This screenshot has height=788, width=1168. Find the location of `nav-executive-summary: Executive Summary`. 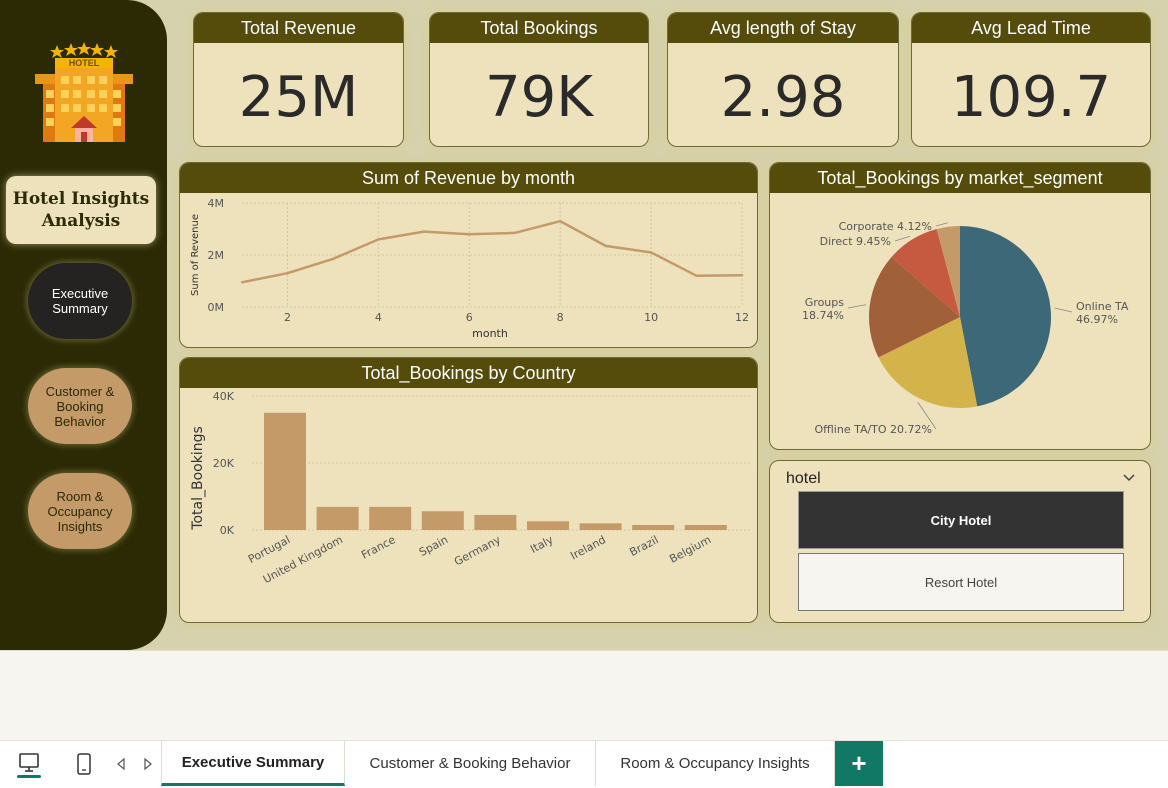

nav-executive-summary: Executive Summary is located at coordinates (80, 301).